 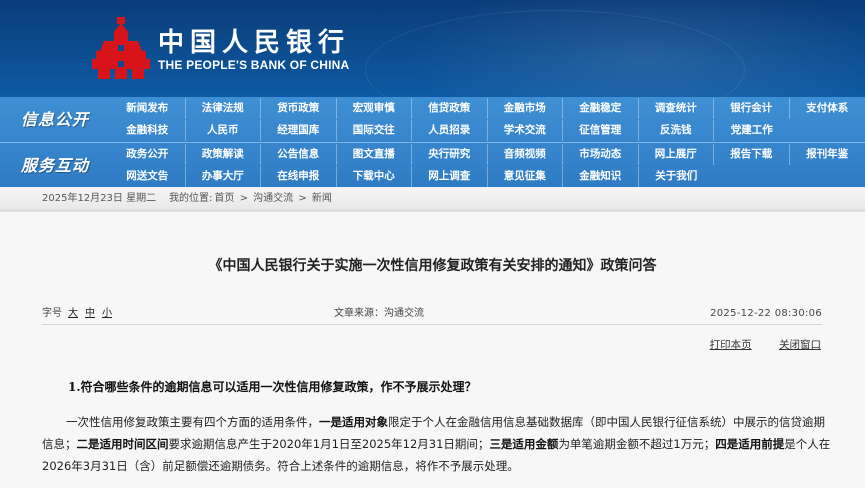 I want to click on close-window-link: 关闭窗口, so click(x=800, y=345).